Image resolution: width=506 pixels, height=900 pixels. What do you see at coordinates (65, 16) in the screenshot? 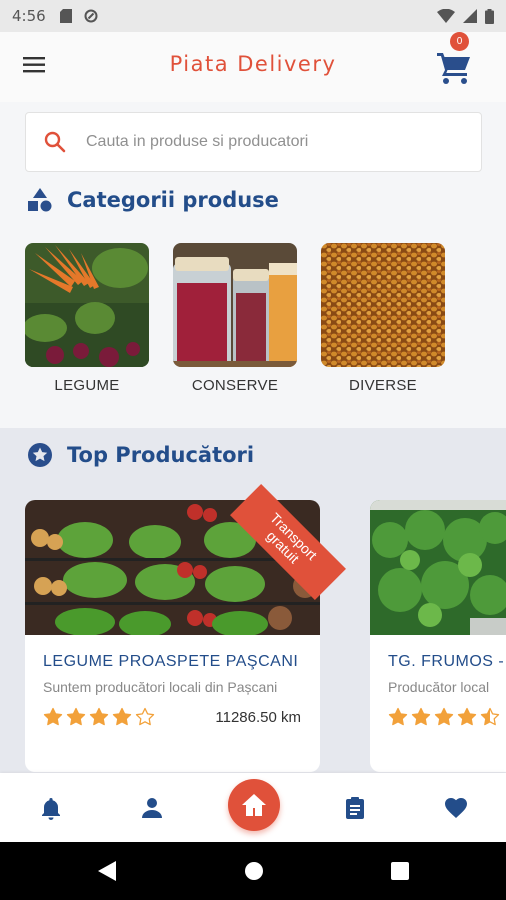
I see `sd-card-icon` at bounding box center [65, 16].